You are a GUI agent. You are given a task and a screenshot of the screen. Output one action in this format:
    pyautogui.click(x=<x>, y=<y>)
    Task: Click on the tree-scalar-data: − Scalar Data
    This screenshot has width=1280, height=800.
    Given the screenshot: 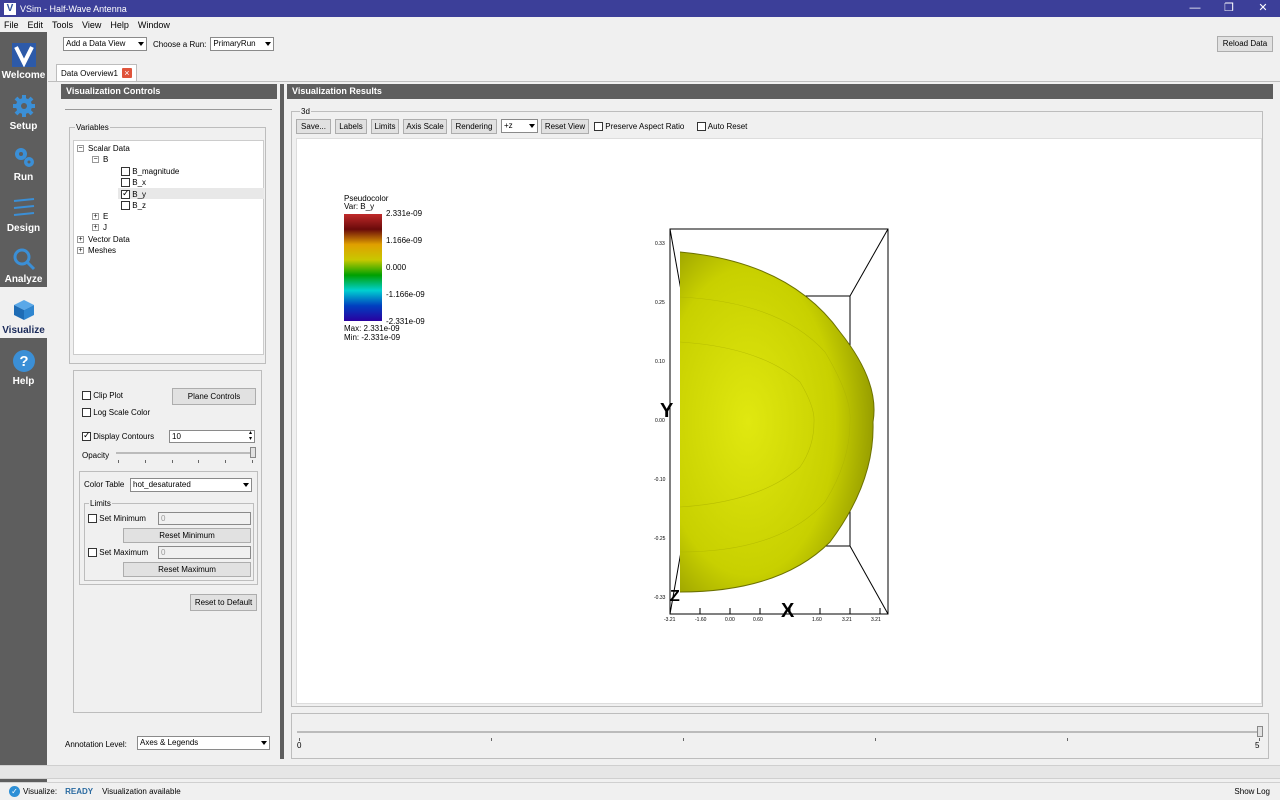 What is the action you would take?
    pyautogui.click(x=103, y=148)
    